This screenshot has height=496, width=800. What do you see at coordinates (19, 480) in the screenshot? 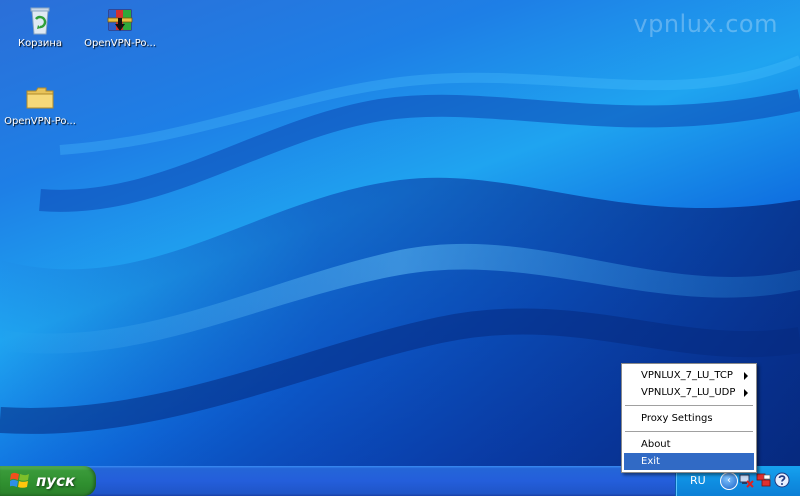
I see `windows-logo-icon` at bounding box center [19, 480].